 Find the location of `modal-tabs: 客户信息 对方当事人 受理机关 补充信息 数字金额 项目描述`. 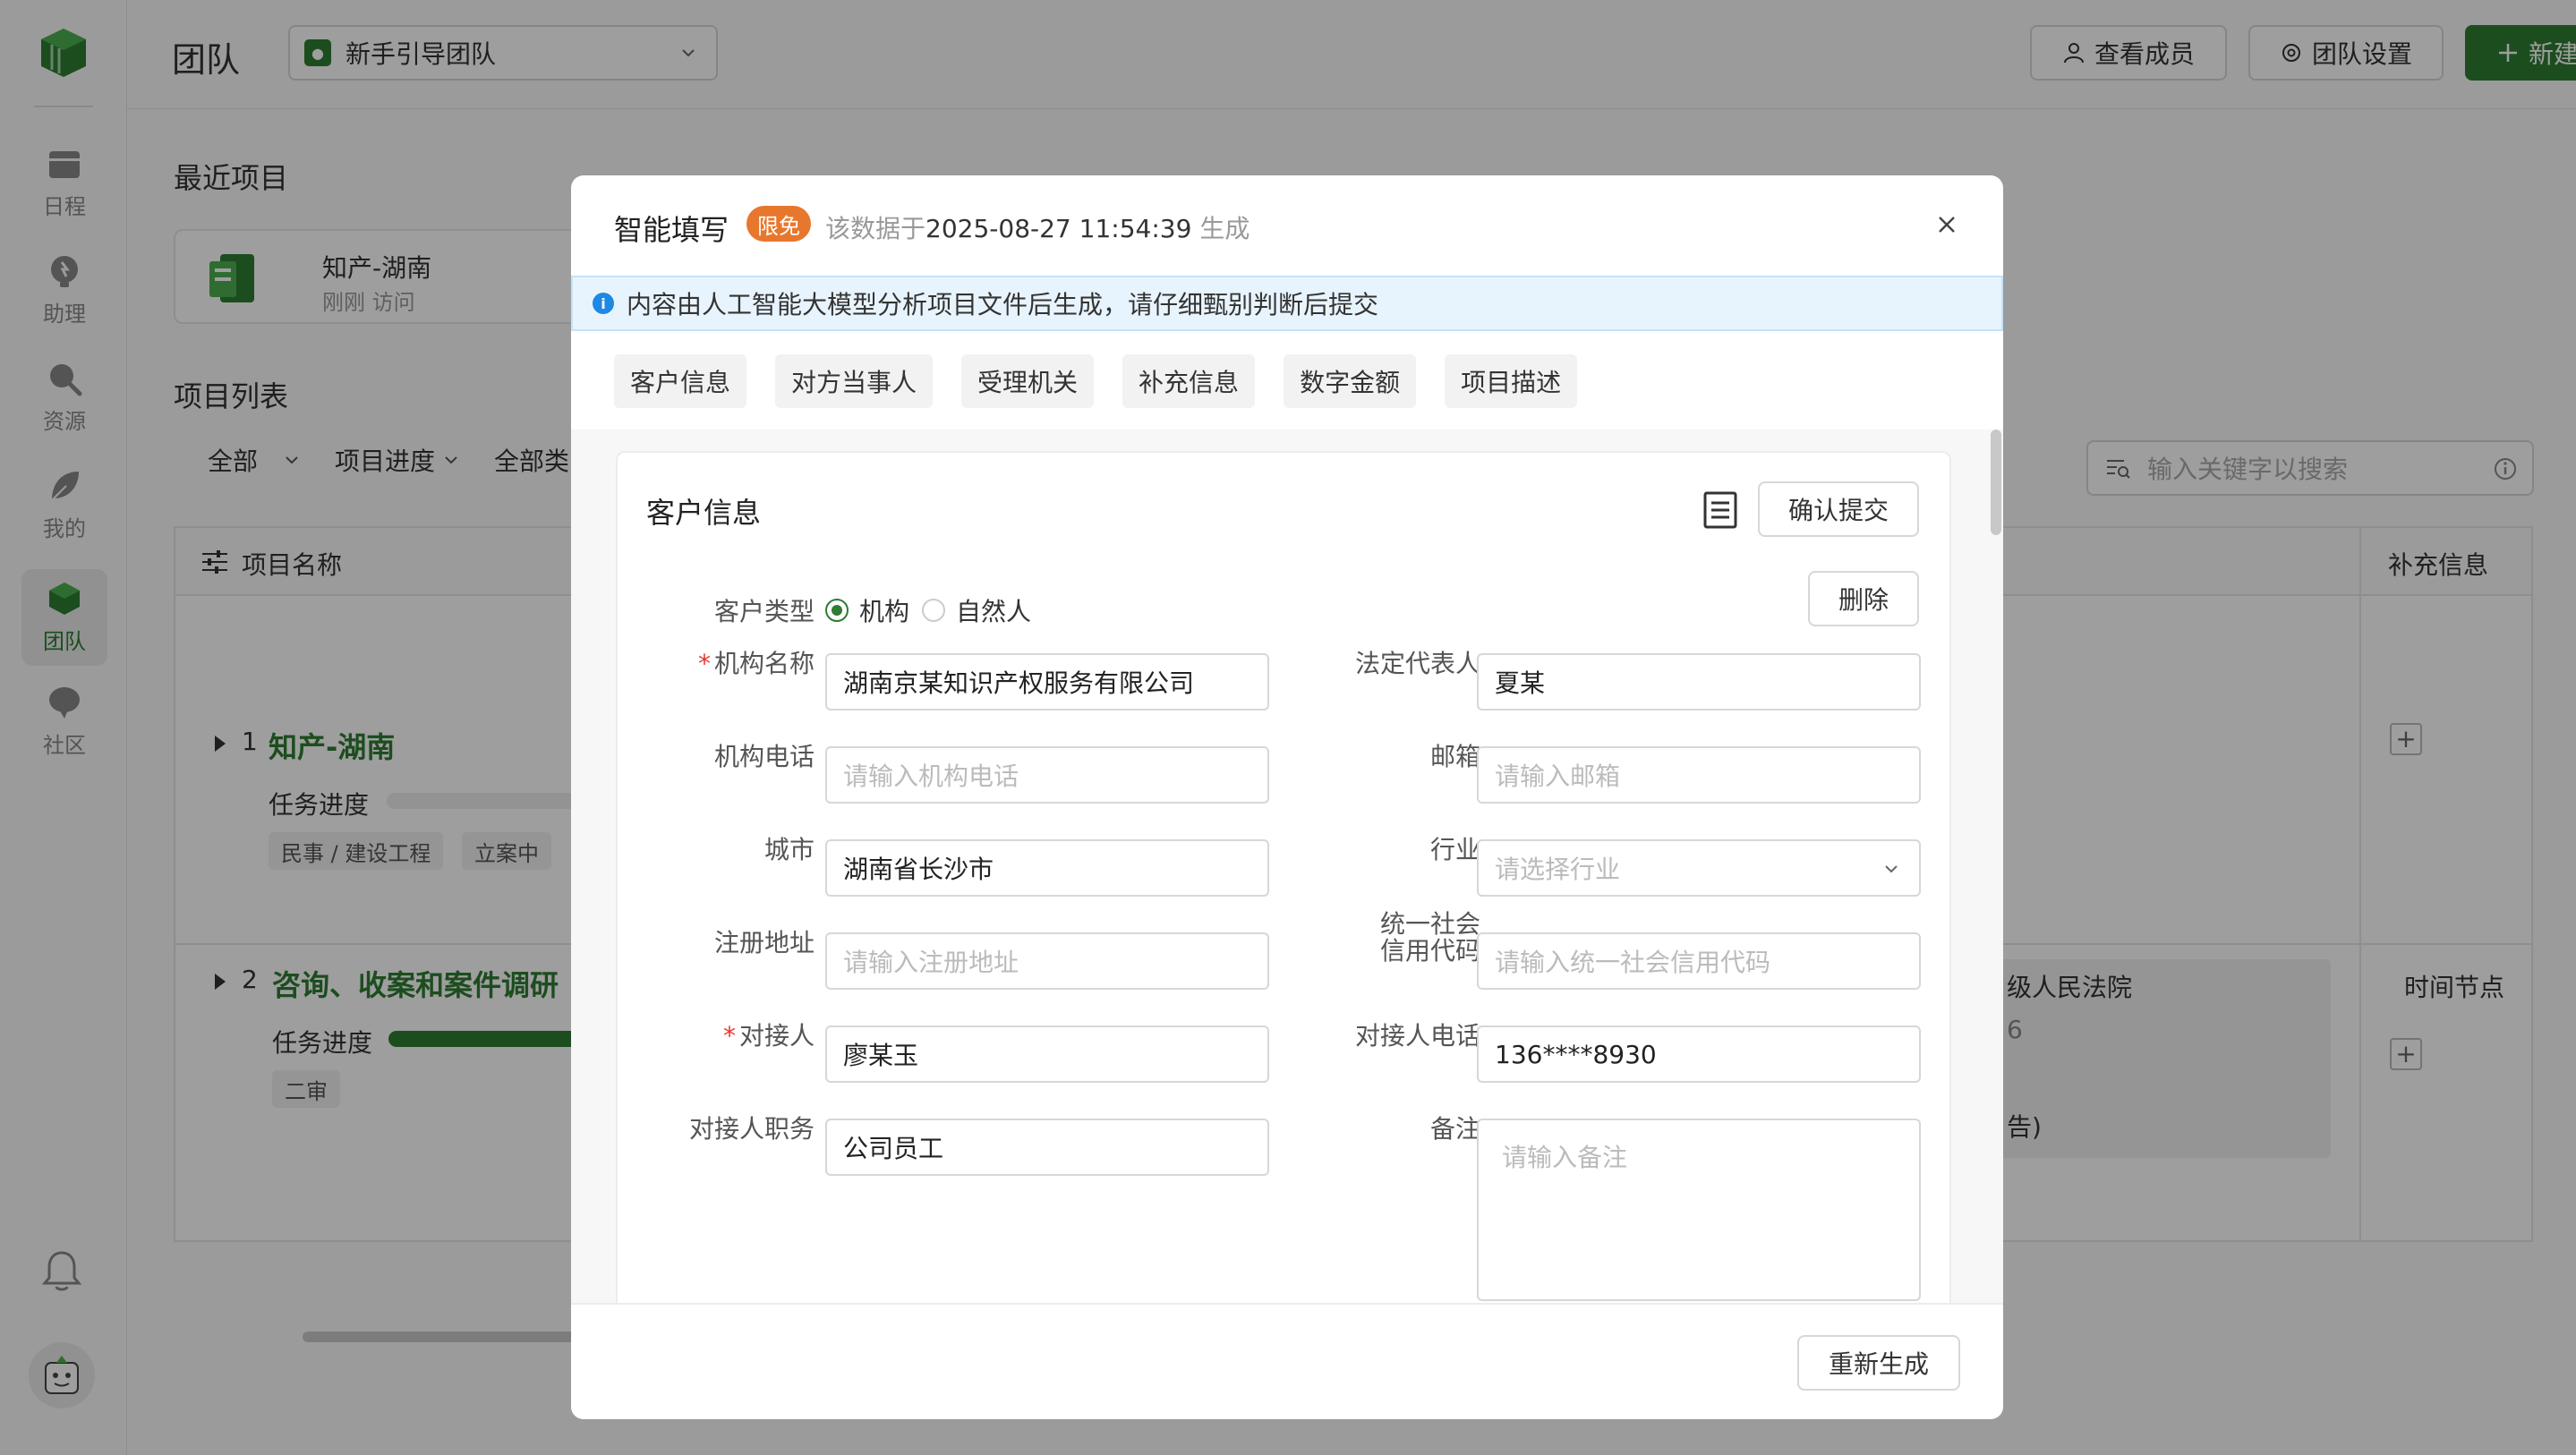

modal-tabs: 客户信息 对方当事人 受理机关 补充信息 数字金额 项目描述 is located at coordinates (1110, 381).